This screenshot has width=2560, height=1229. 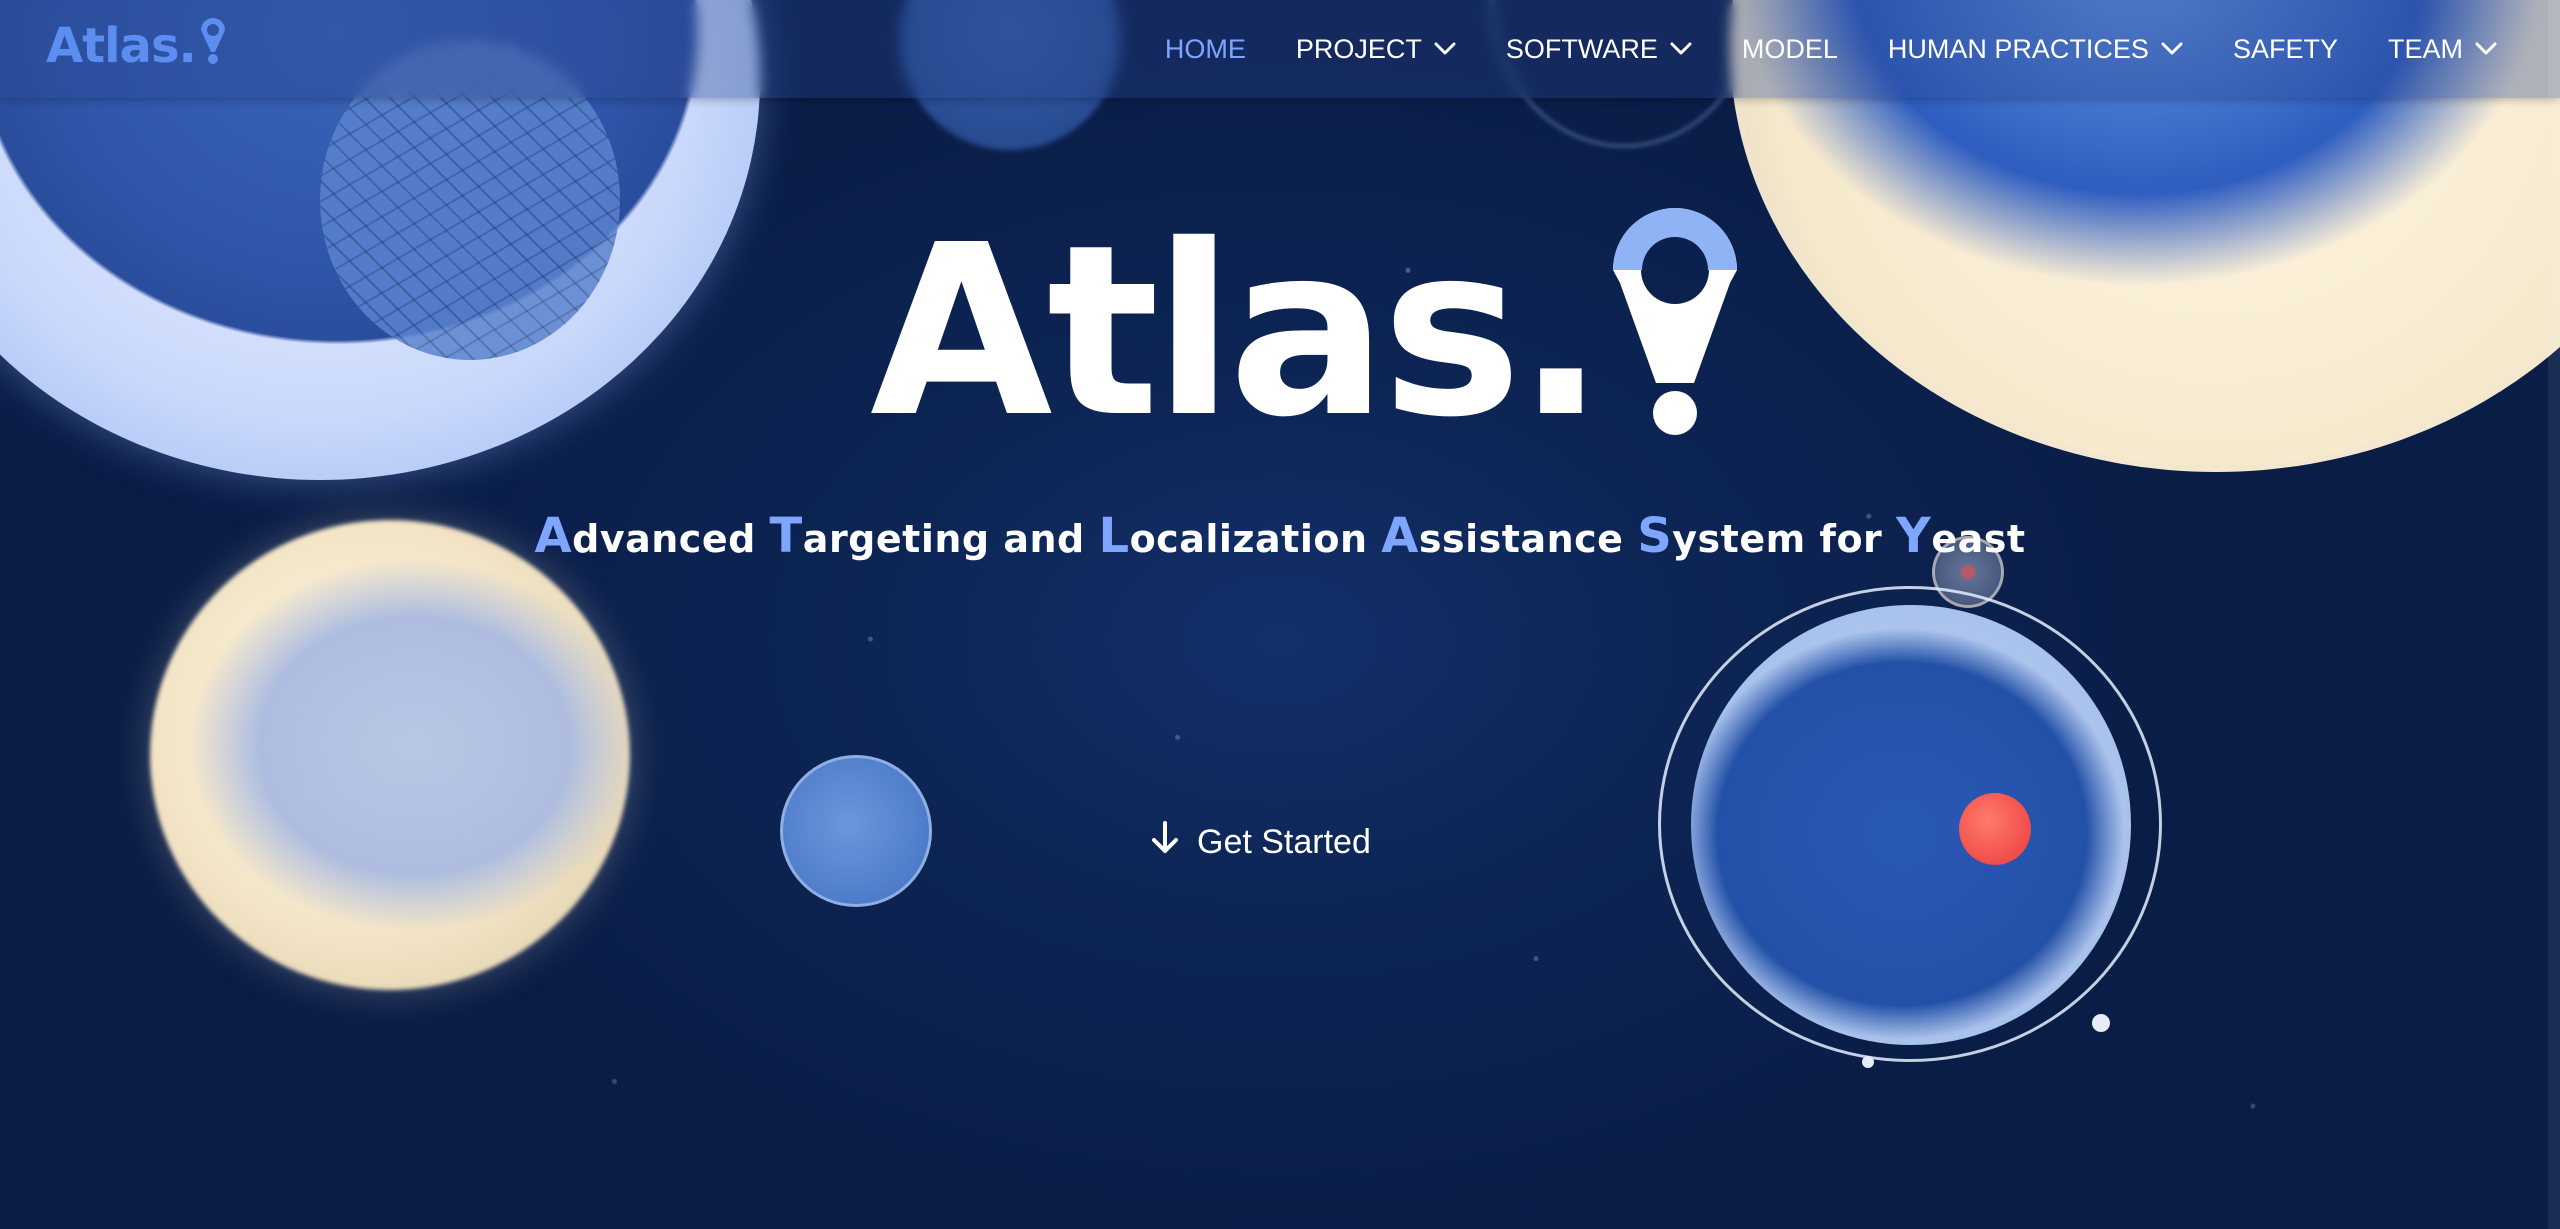 I want to click on nav-item-safety: SAFETY, so click(x=2285, y=49).